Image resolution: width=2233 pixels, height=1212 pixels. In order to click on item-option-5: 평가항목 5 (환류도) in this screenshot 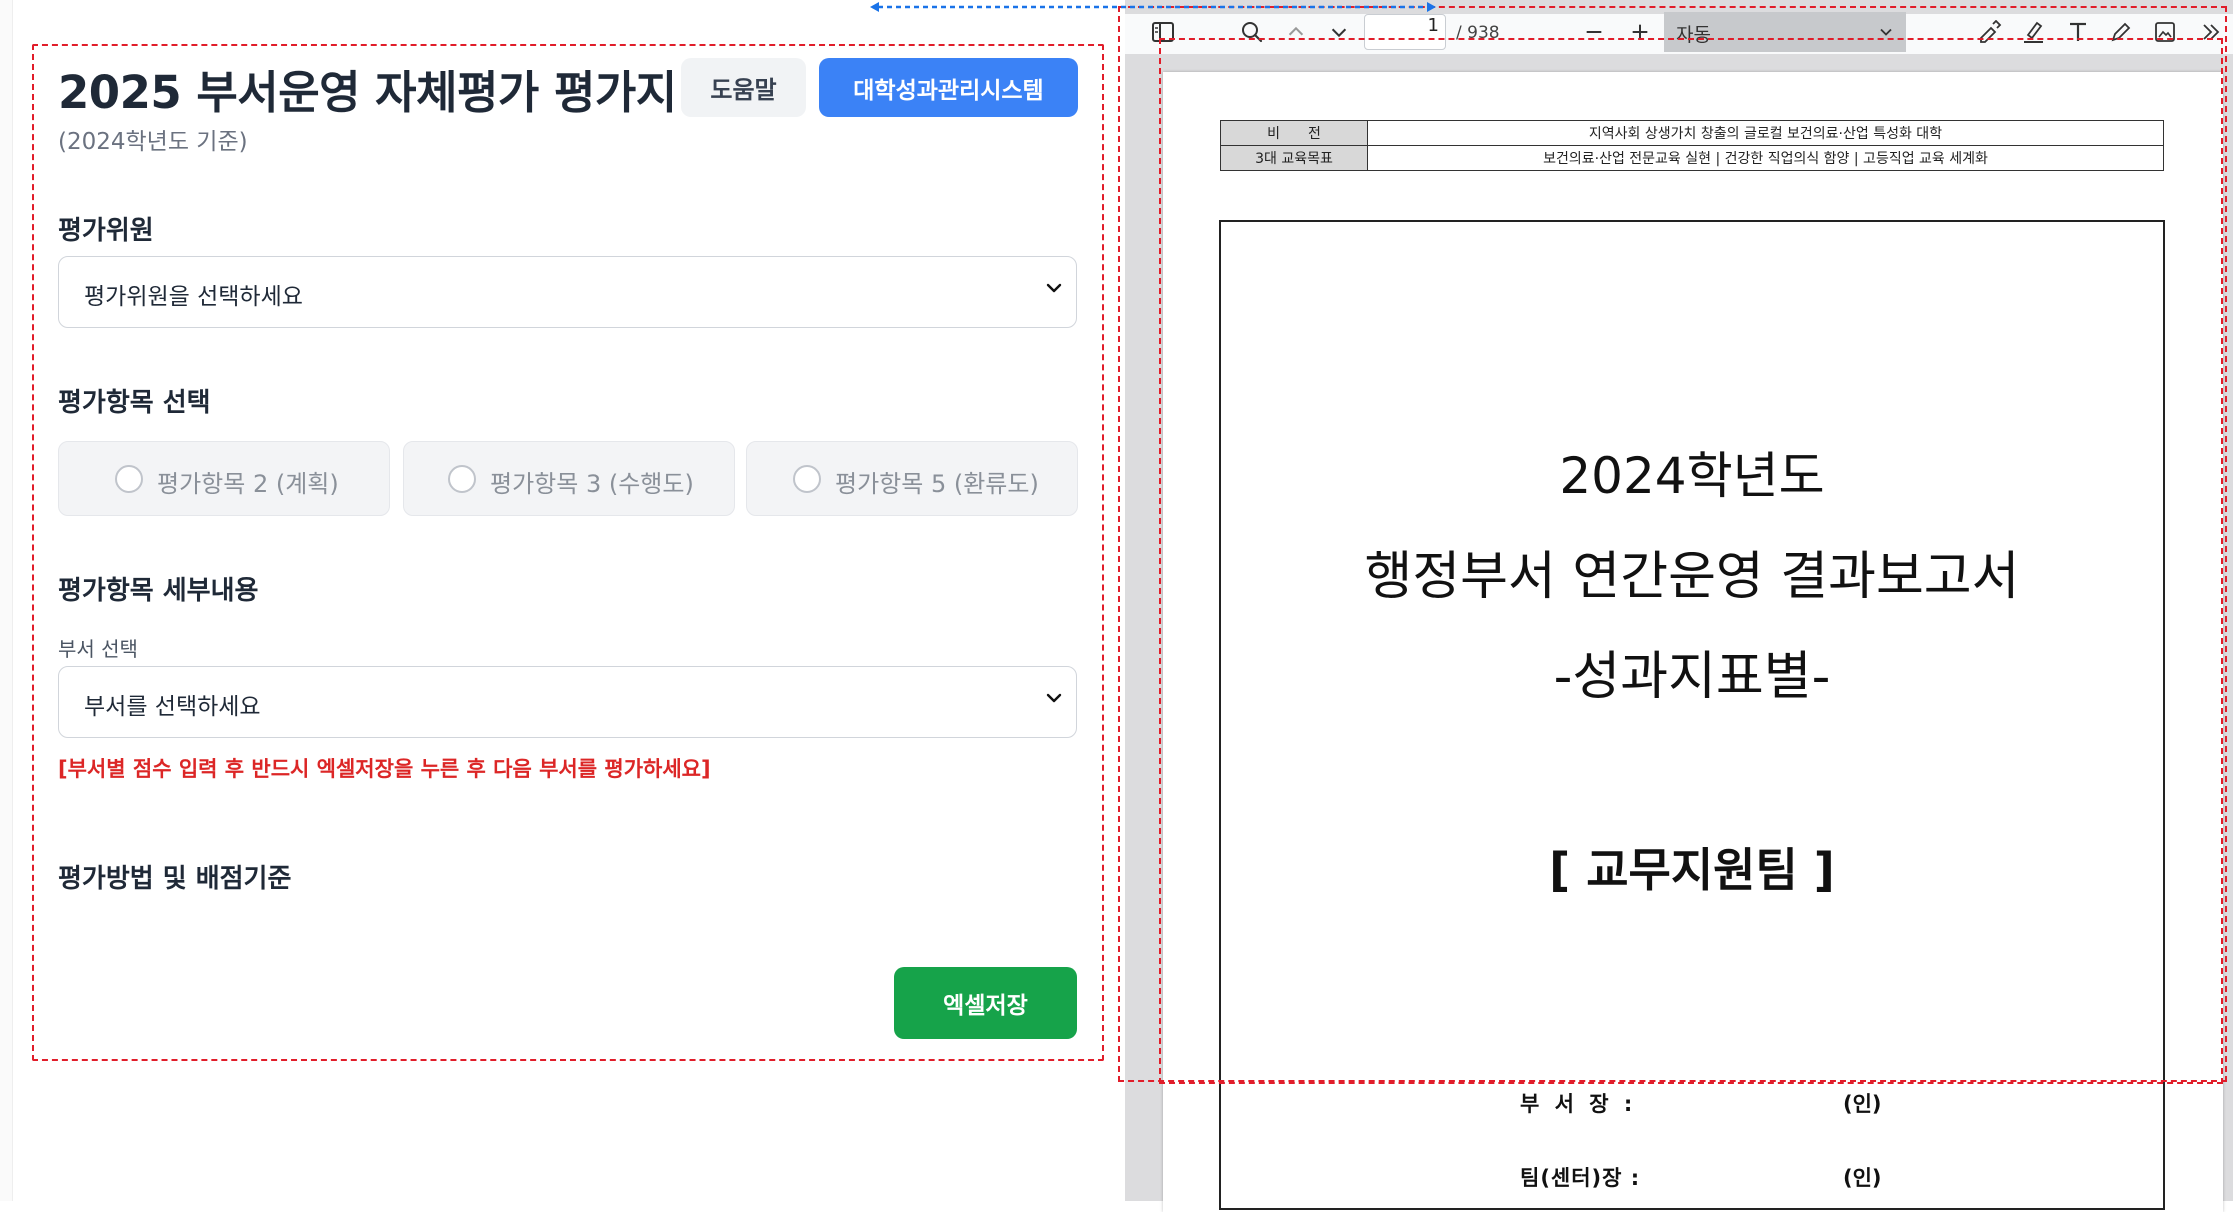, I will do `click(912, 478)`.